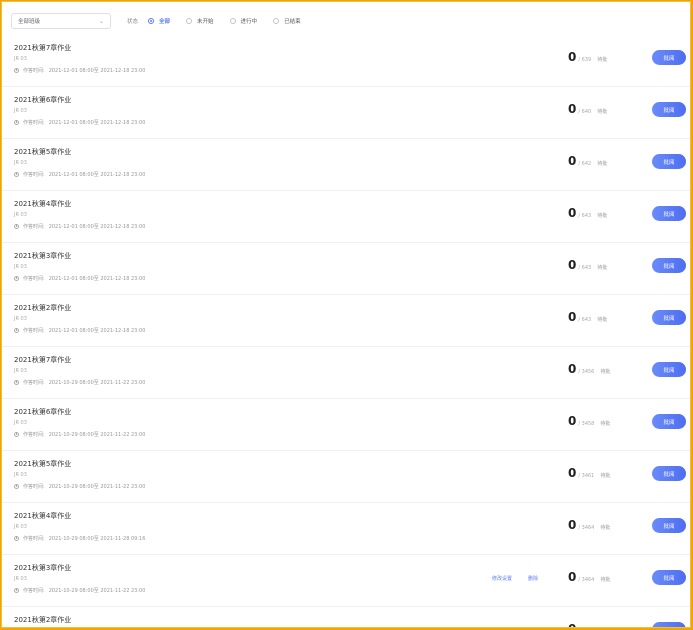 The width and height of the screenshot is (693, 630). Describe the element at coordinates (533, 578) in the screenshot. I see `delete-link: 删除` at that location.